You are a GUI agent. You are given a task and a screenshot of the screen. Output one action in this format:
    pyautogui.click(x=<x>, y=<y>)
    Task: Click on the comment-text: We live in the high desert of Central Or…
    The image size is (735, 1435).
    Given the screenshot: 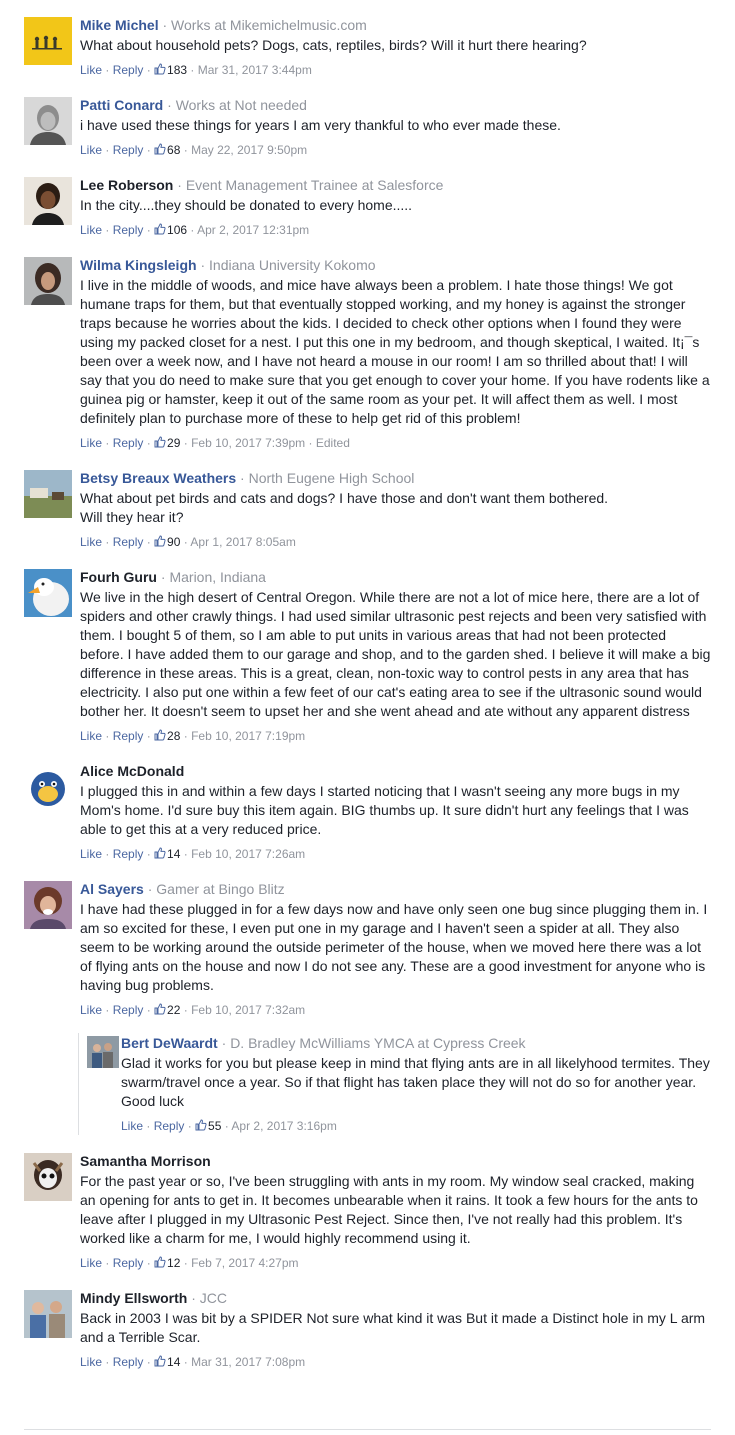 What is the action you would take?
    pyautogui.click(x=397, y=654)
    